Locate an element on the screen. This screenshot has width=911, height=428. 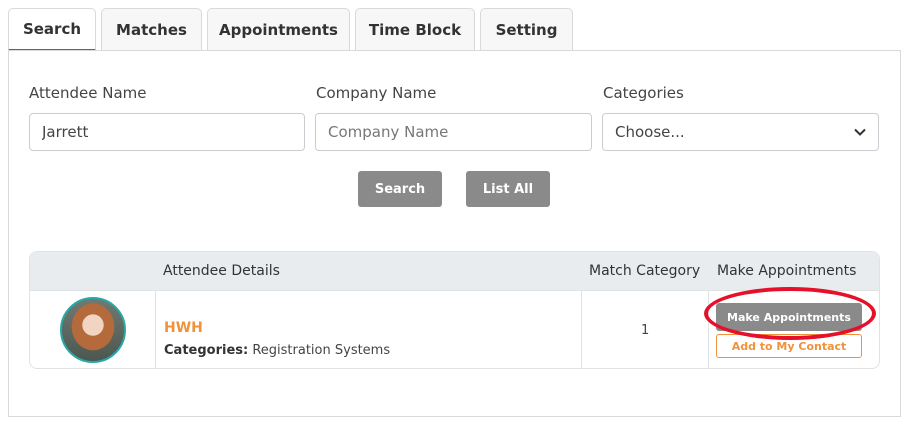
tab-matches: Matches is located at coordinates (151, 29).